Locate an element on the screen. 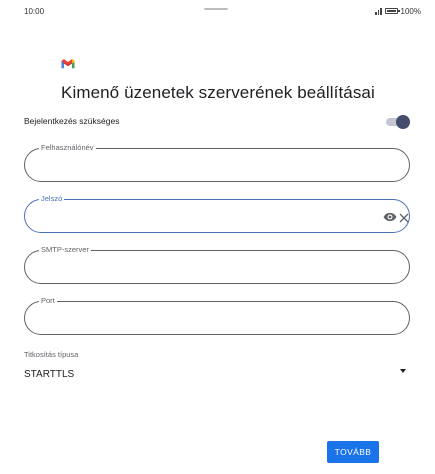 This screenshot has width=435, height=474. battery-icon is located at coordinates (392, 11).